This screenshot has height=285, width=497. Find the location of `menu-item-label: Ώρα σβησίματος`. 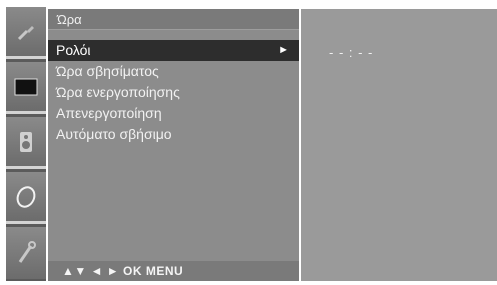

menu-item-label: Ώρα σβησίματος is located at coordinates (107, 71).